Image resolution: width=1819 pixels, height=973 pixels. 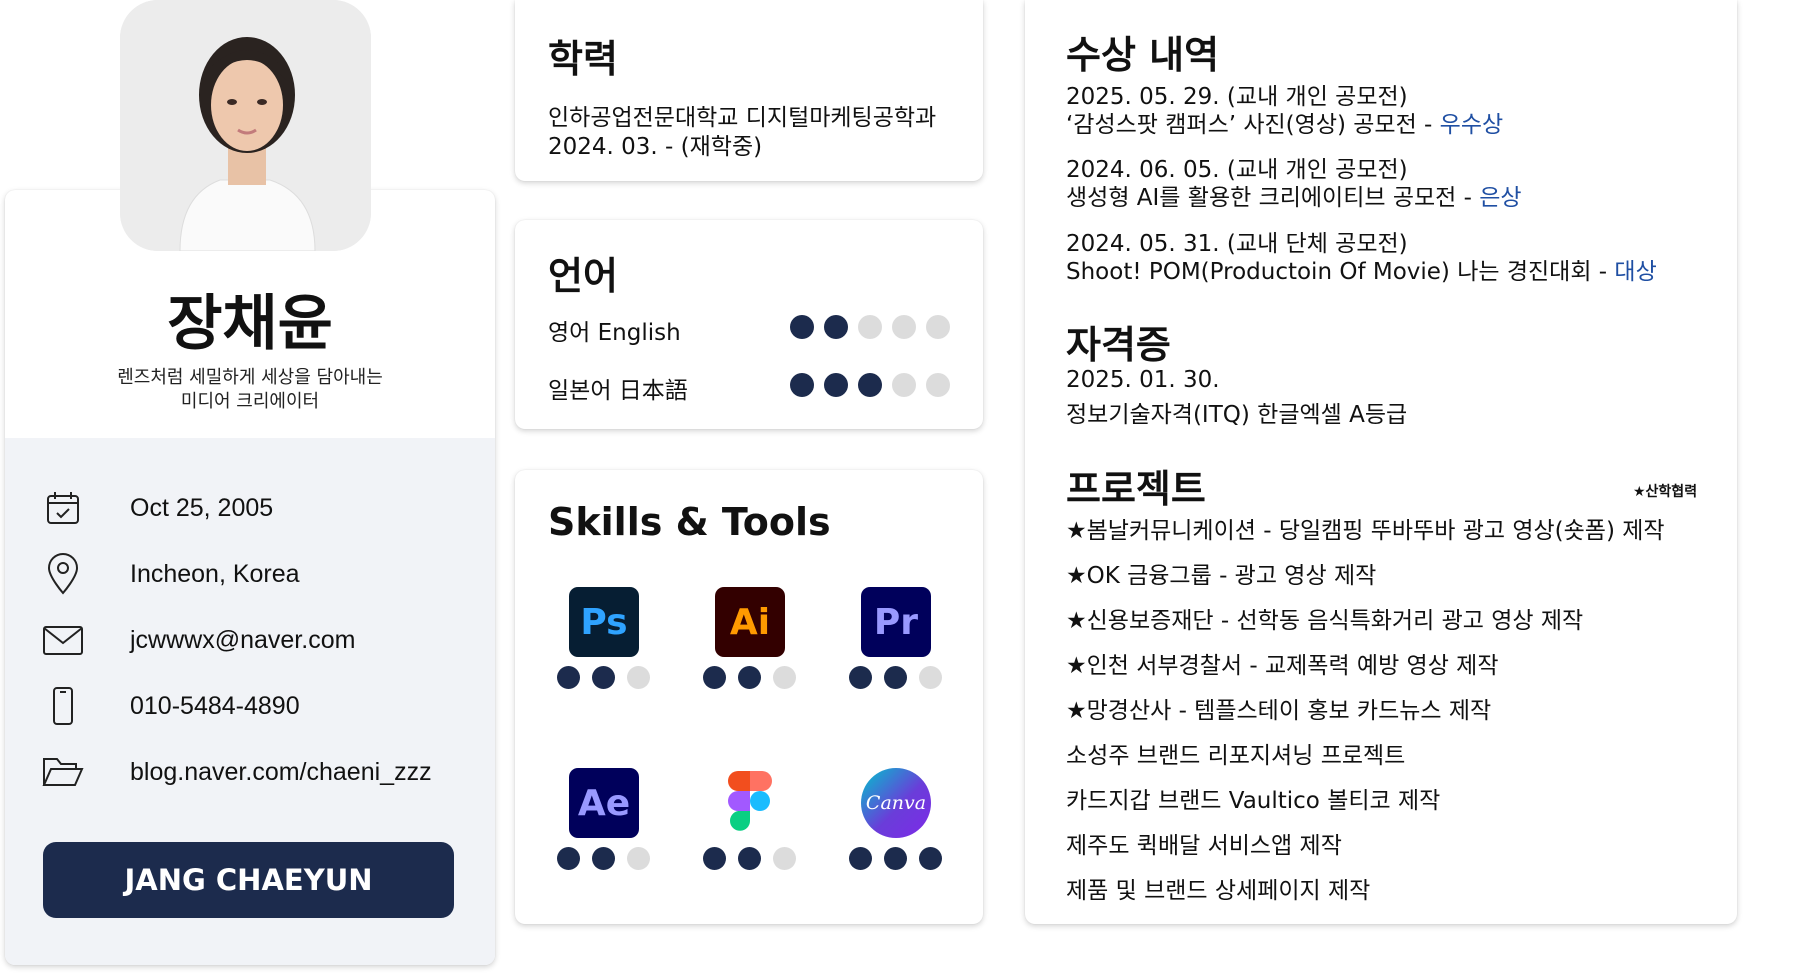 I want to click on figma-icon, so click(x=750, y=803).